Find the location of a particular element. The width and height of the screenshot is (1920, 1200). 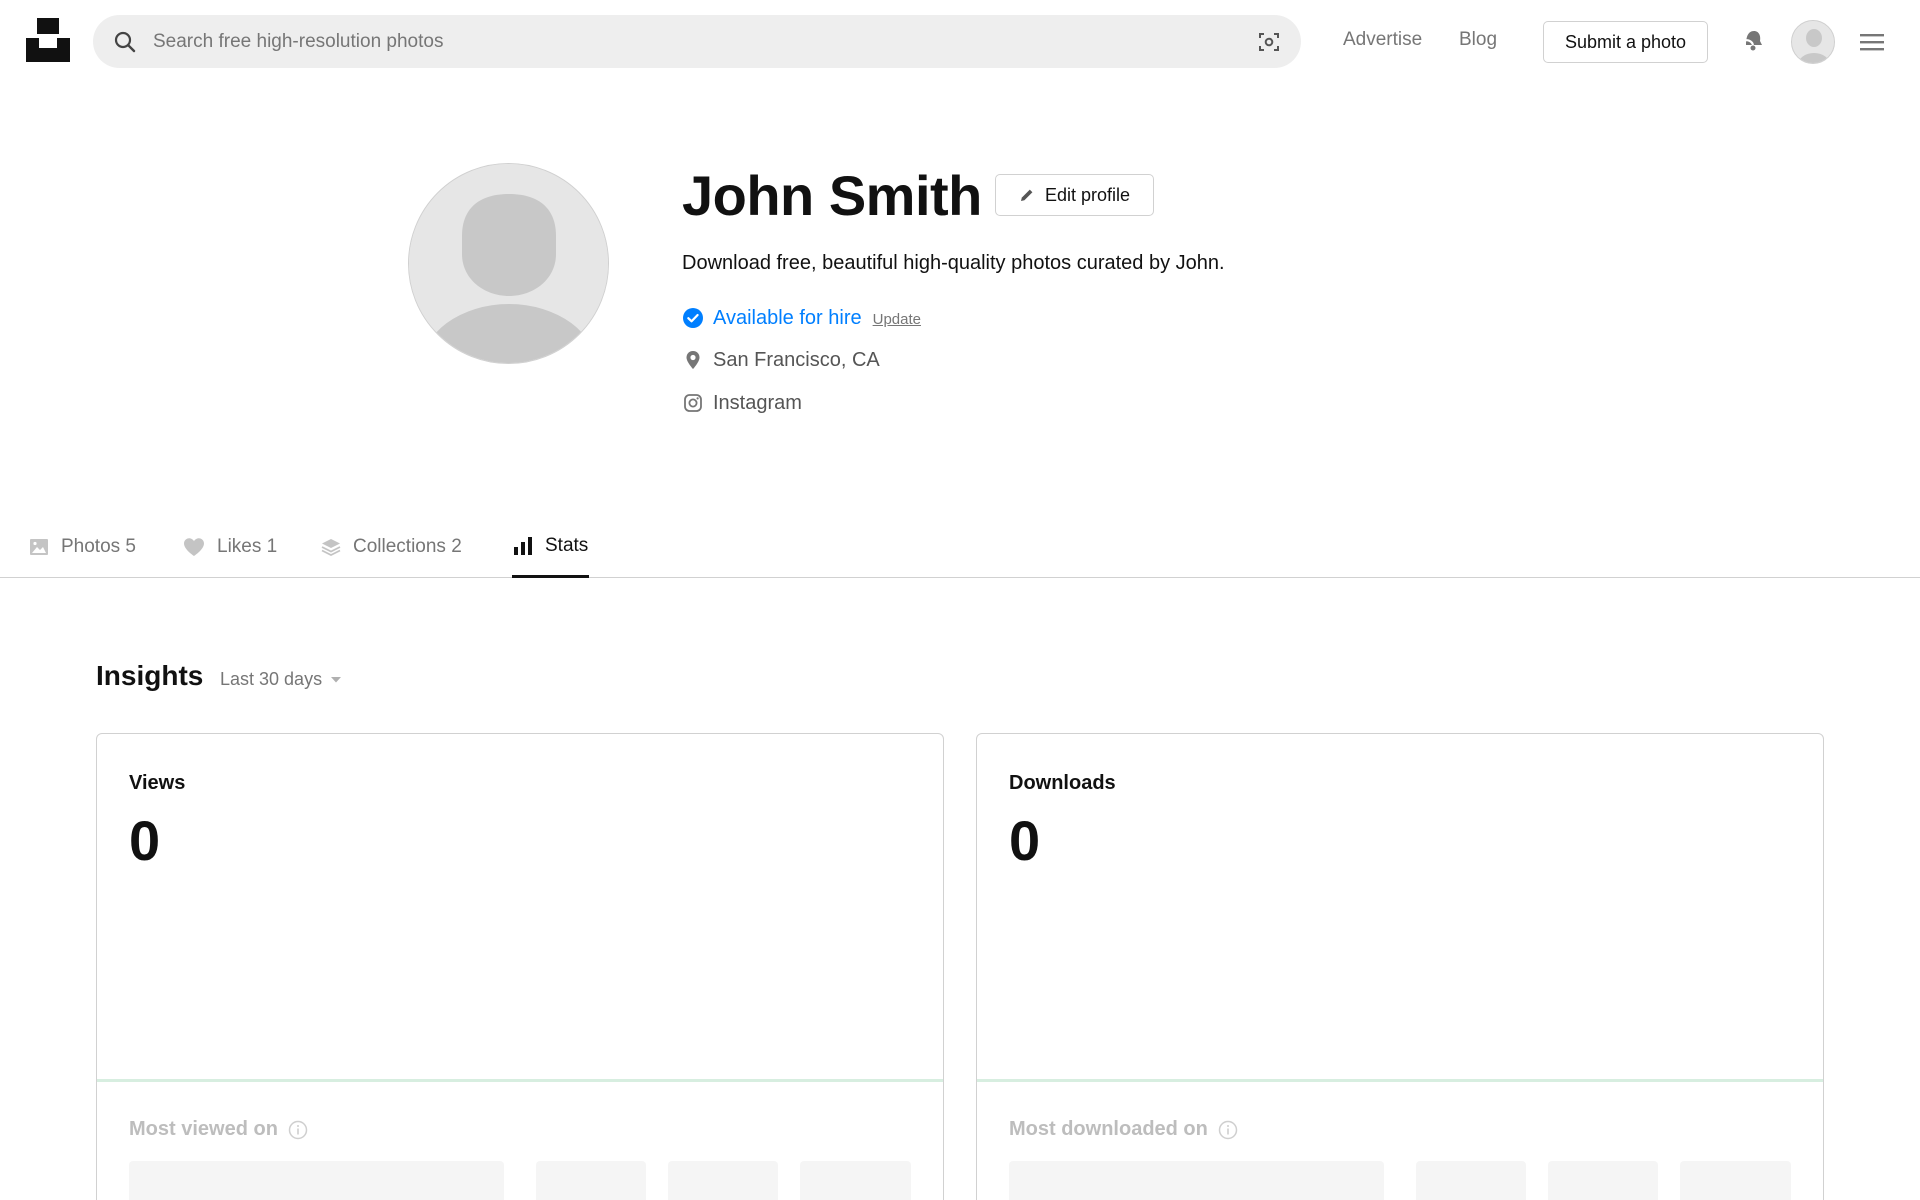

tab-photos: Photos 5 is located at coordinates (82, 547).